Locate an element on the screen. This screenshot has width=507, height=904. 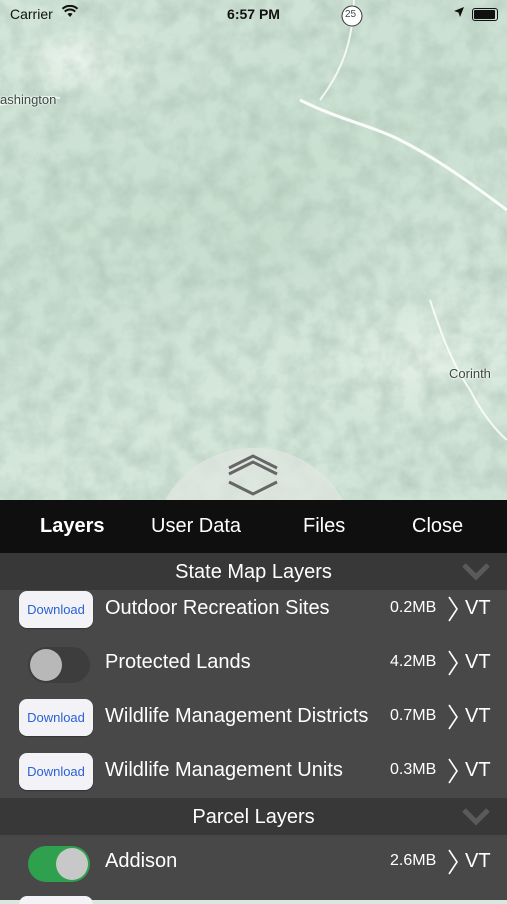
section-title: Parcel Layers is located at coordinates (253, 817).